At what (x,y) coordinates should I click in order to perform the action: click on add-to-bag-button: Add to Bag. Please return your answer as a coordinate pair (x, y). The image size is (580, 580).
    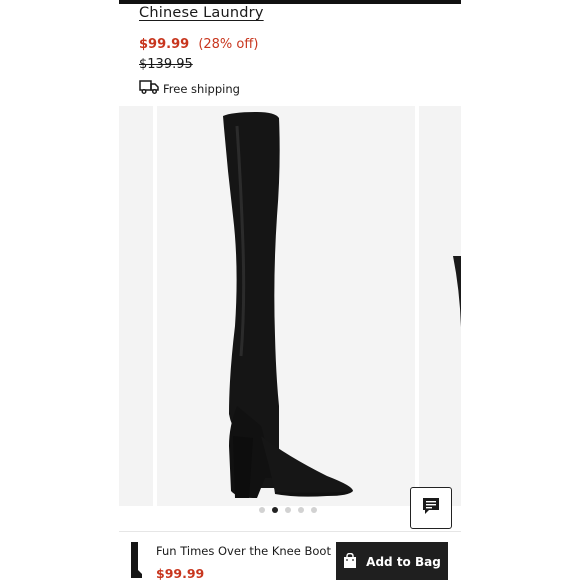
    Looking at the image, I should click on (392, 561).